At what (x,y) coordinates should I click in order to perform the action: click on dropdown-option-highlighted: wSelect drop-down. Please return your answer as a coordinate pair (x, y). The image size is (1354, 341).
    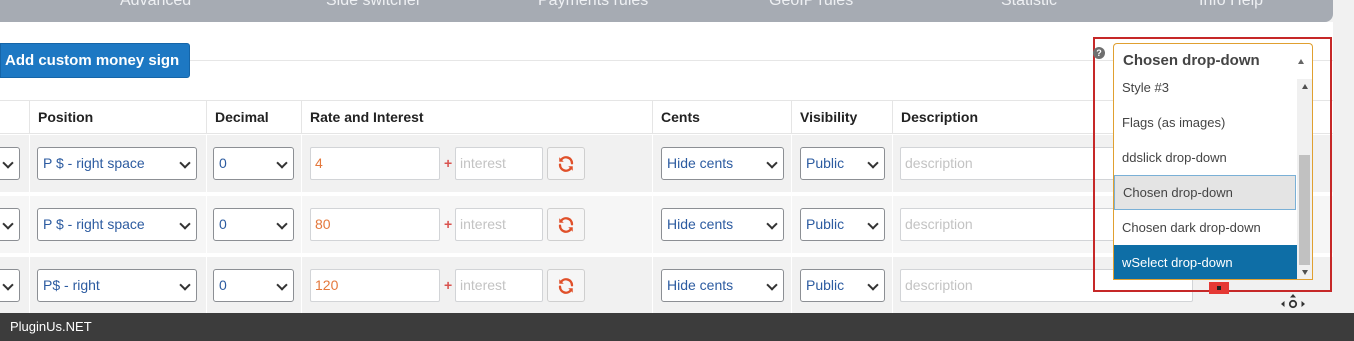
    Looking at the image, I should click on (1205, 262).